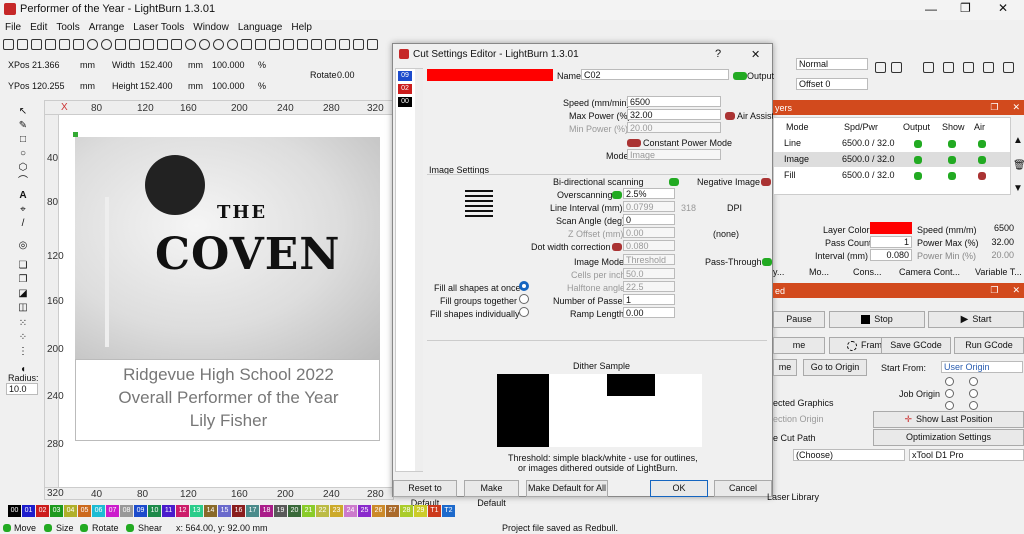 The image size is (1024, 534). What do you see at coordinates (378, 511) in the screenshot?
I see `palette-swatch: 26` at bounding box center [378, 511].